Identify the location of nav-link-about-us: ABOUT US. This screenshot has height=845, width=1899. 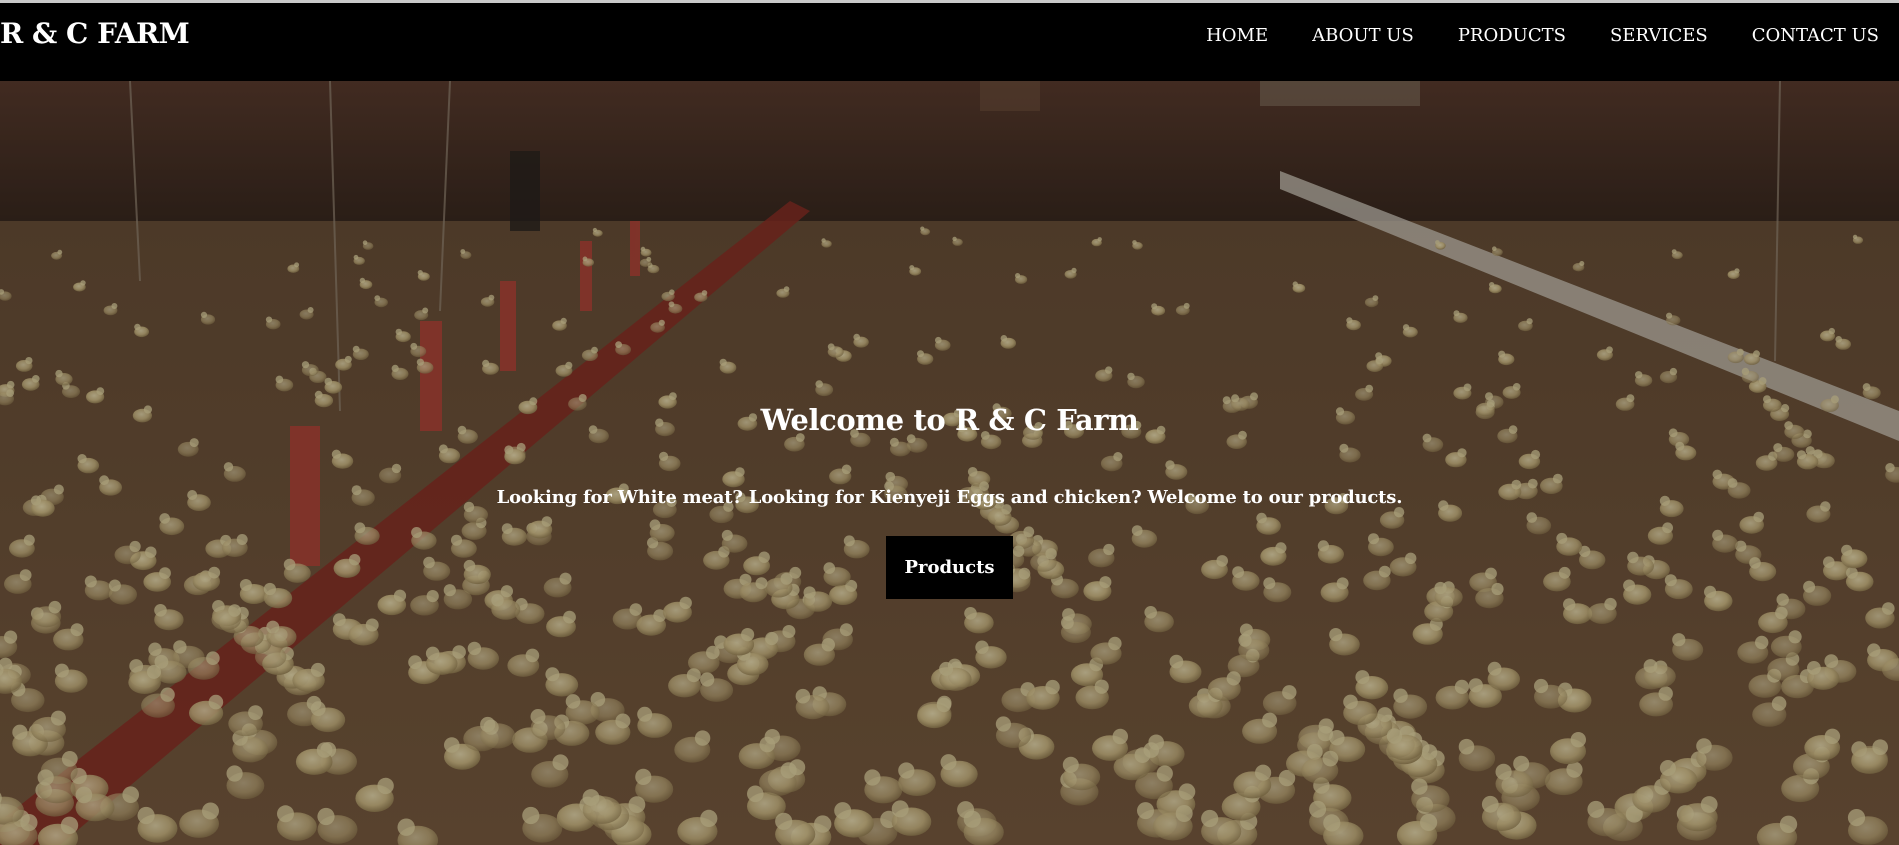
(1363, 35).